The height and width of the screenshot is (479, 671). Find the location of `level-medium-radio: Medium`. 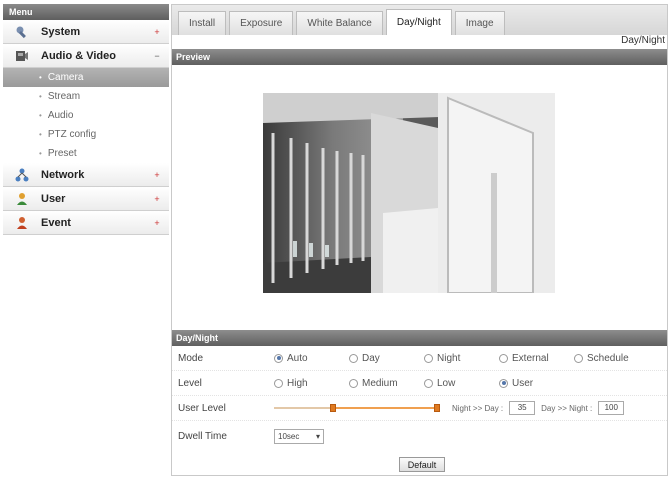

level-medium-radio: Medium is located at coordinates (386, 383).